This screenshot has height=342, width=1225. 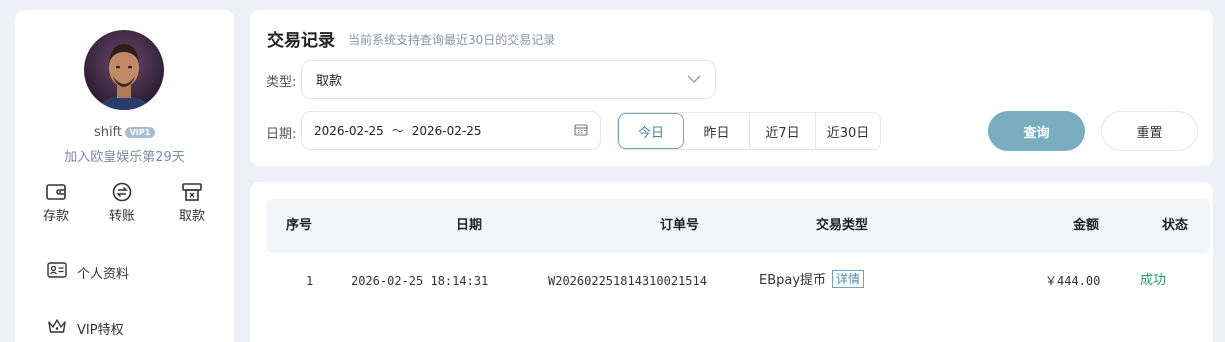 I want to click on header-index: 序号, so click(x=299, y=225).